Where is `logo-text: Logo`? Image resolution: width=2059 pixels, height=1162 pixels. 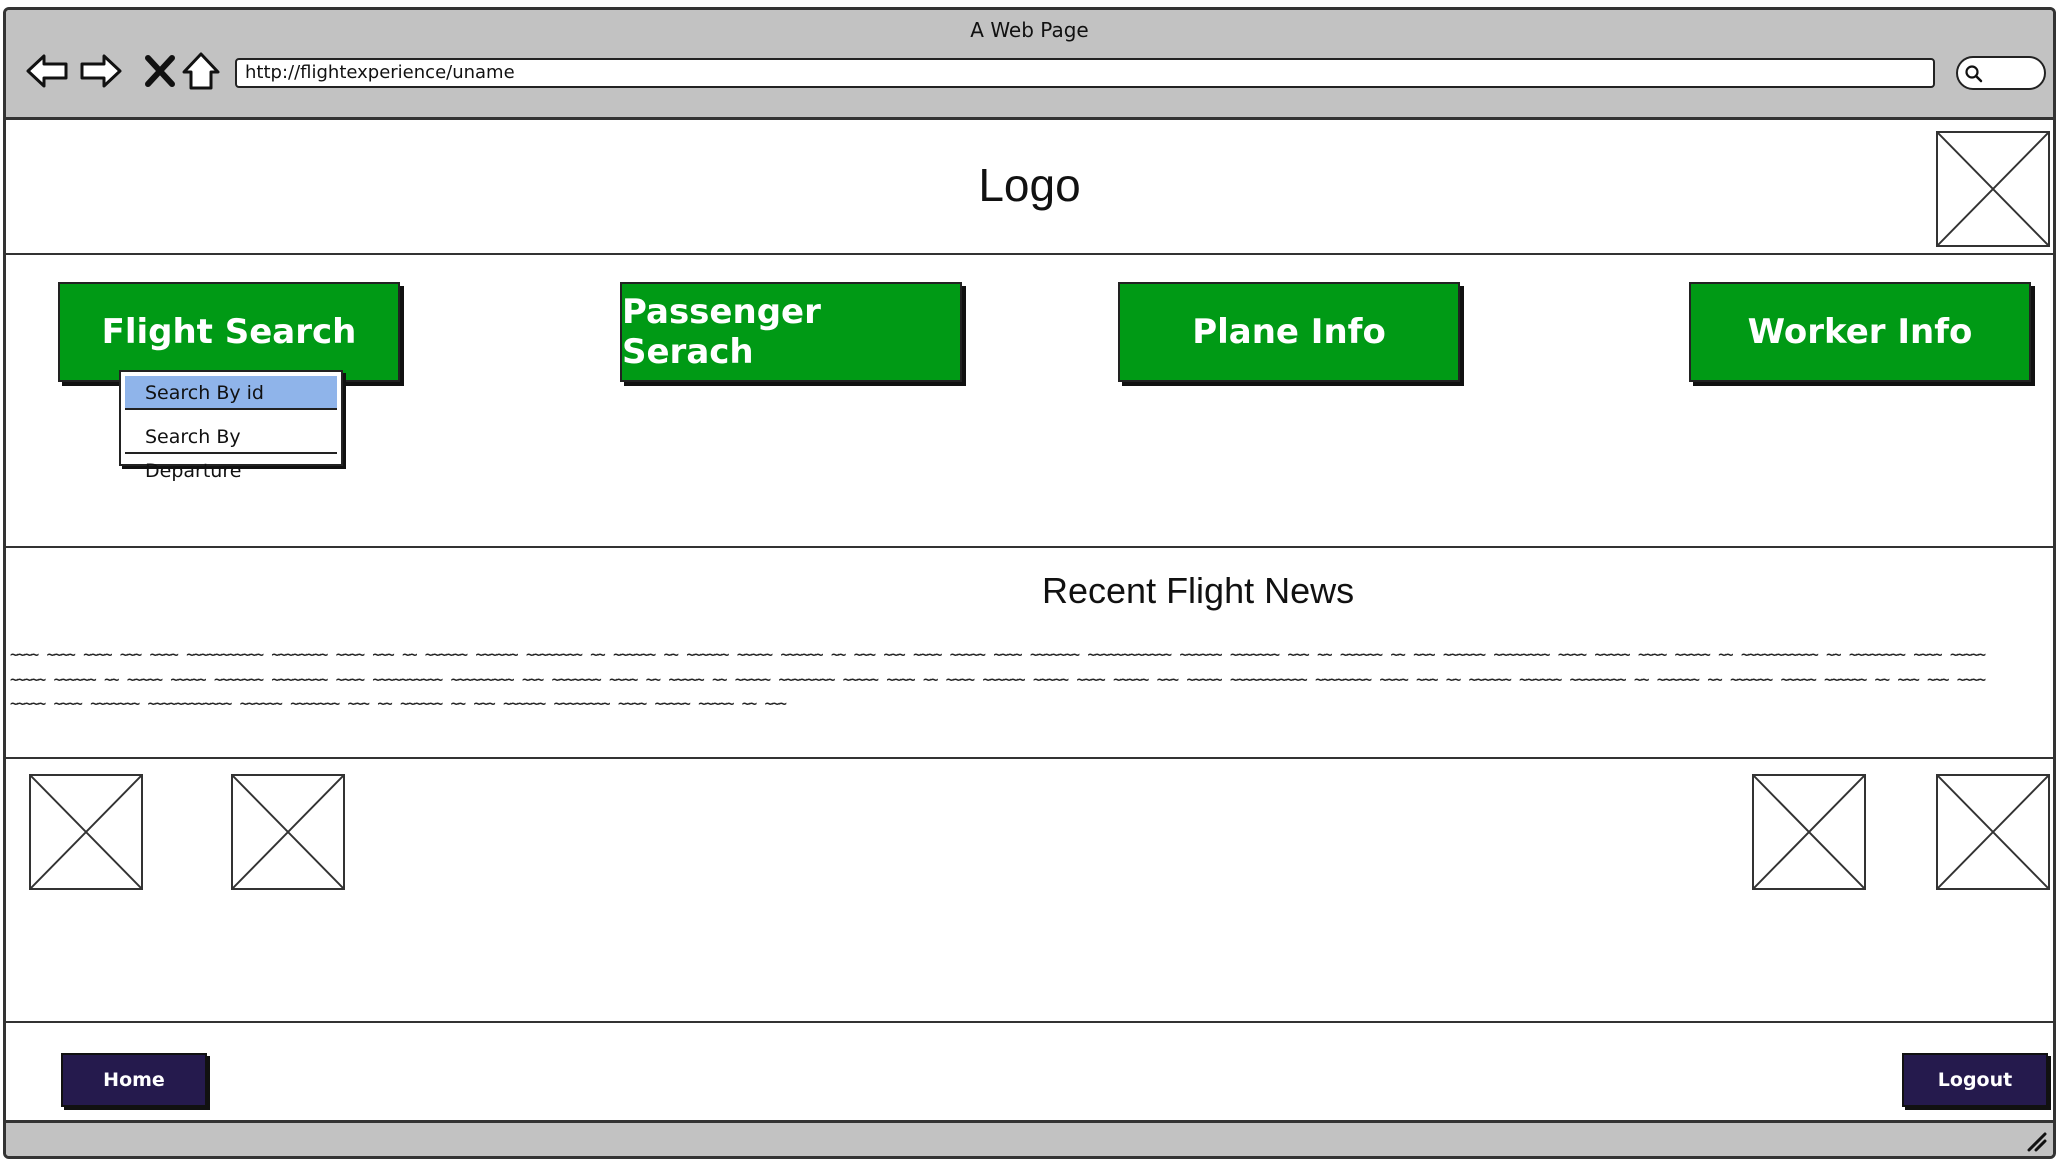
logo-text: Logo is located at coordinates (1029, 185).